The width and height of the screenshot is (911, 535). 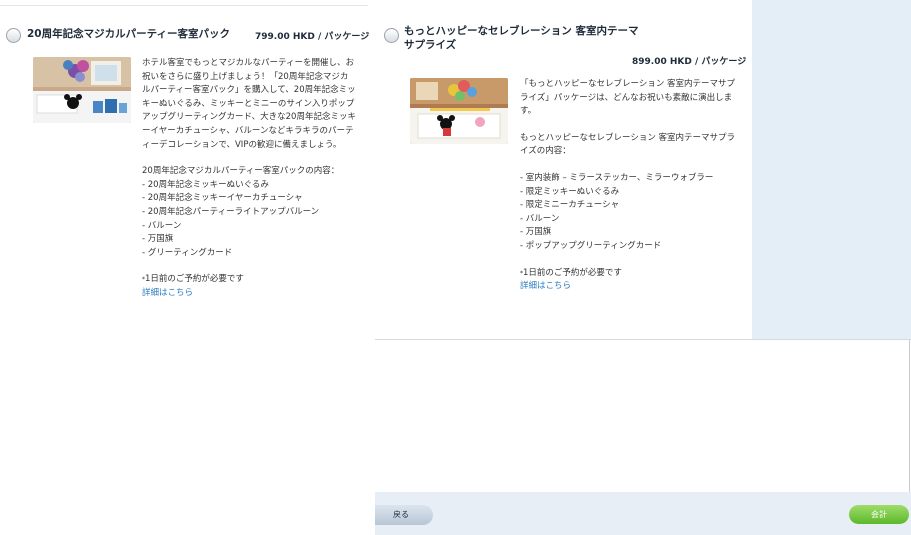 I want to click on list-item: - 20周年記念ミッキーイヤーカチューシャ, so click(x=222, y=198).